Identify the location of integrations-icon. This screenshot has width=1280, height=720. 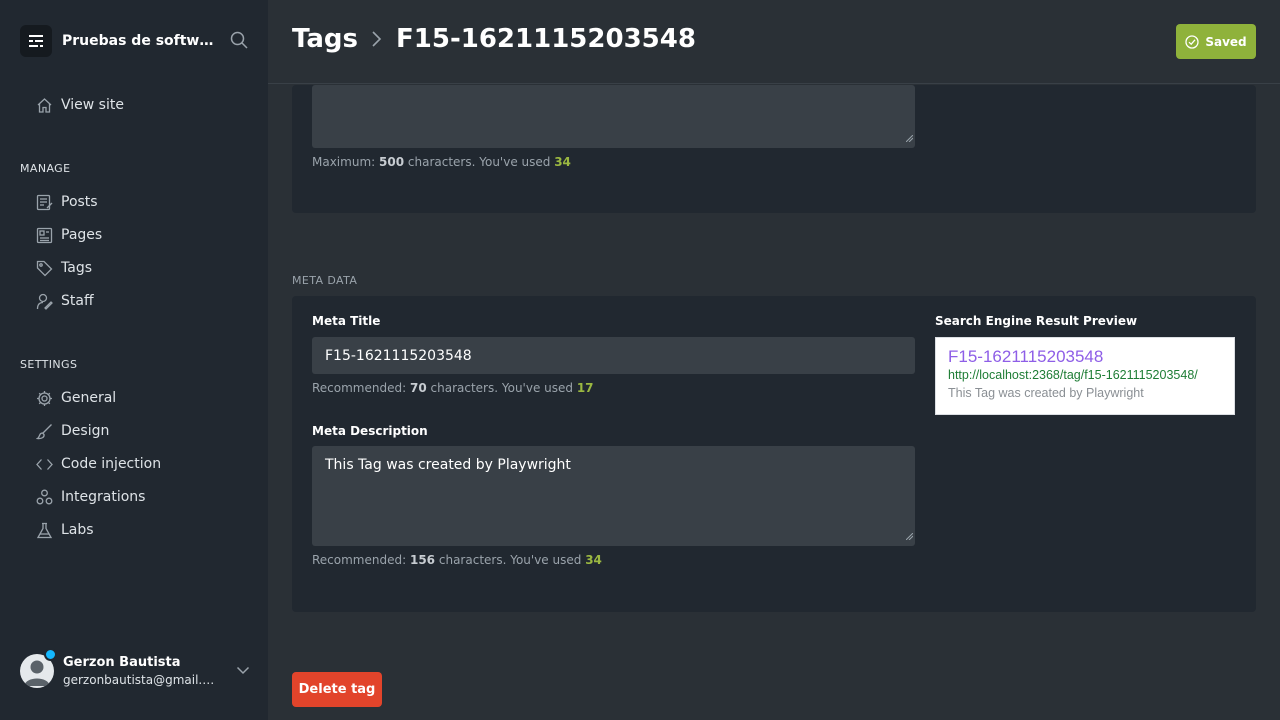
(44, 496).